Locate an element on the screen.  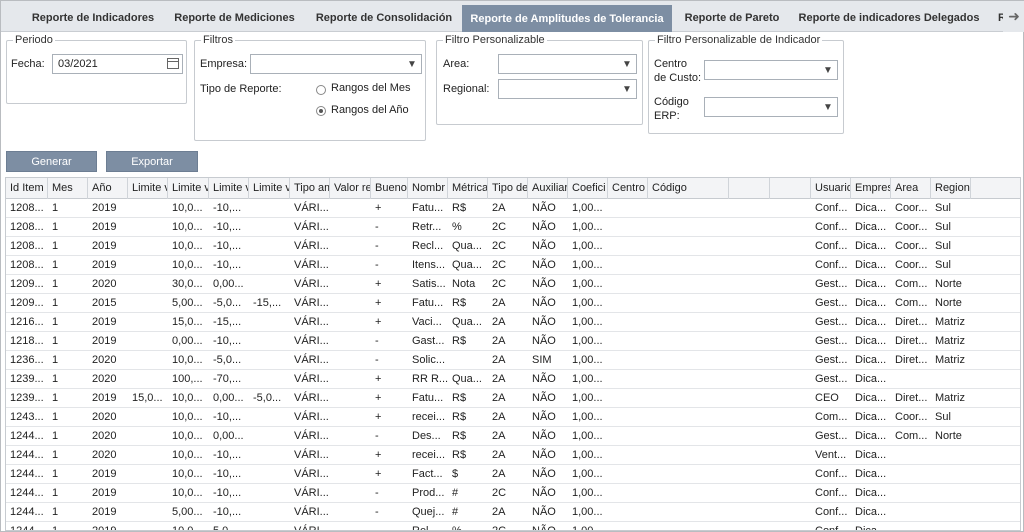
tab-label: Reporte de Amplitudes de Tolerancia is located at coordinates (567, 18).